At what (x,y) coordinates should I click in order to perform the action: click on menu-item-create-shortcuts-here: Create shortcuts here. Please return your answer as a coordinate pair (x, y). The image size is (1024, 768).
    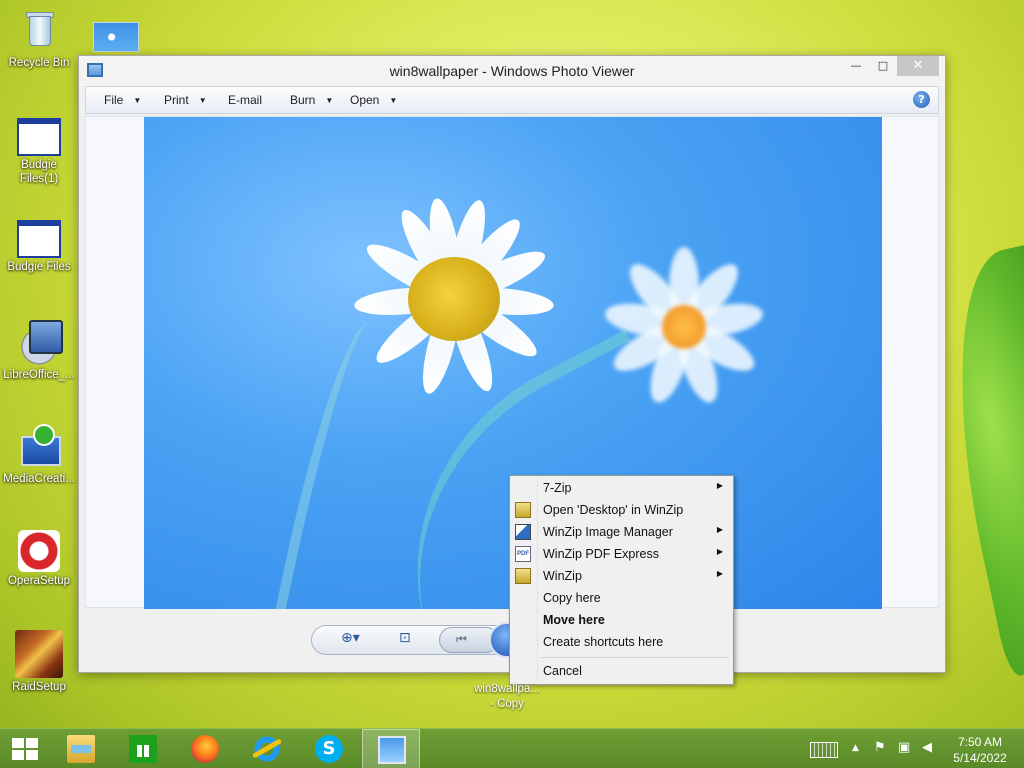
    Looking at the image, I should click on (621, 642).